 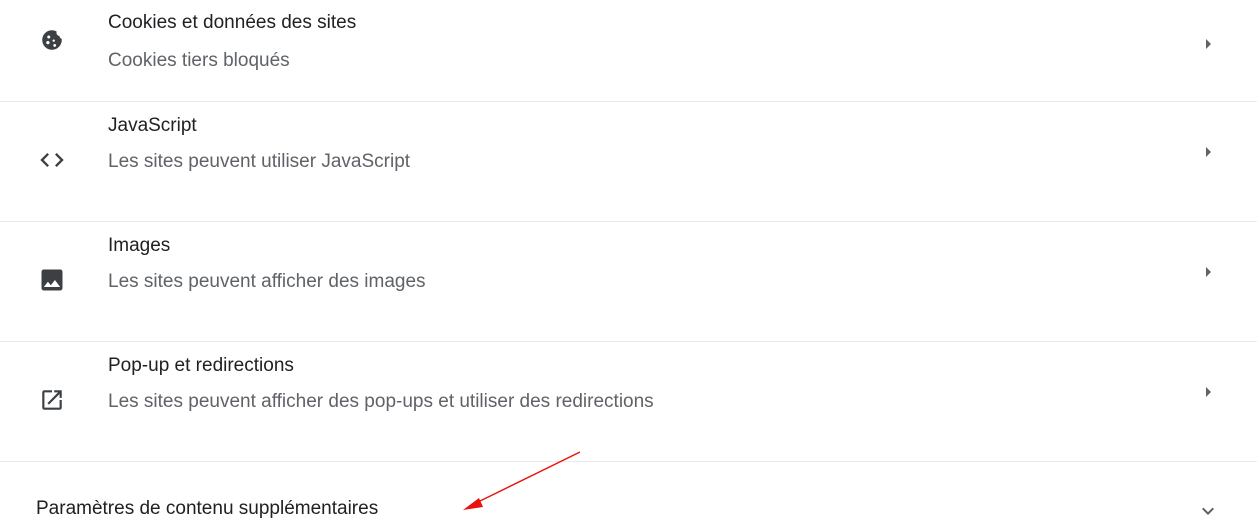 What do you see at coordinates (139, 245) in the screenshot?
I see `row-title: Images` at bounding box center [139, 245].